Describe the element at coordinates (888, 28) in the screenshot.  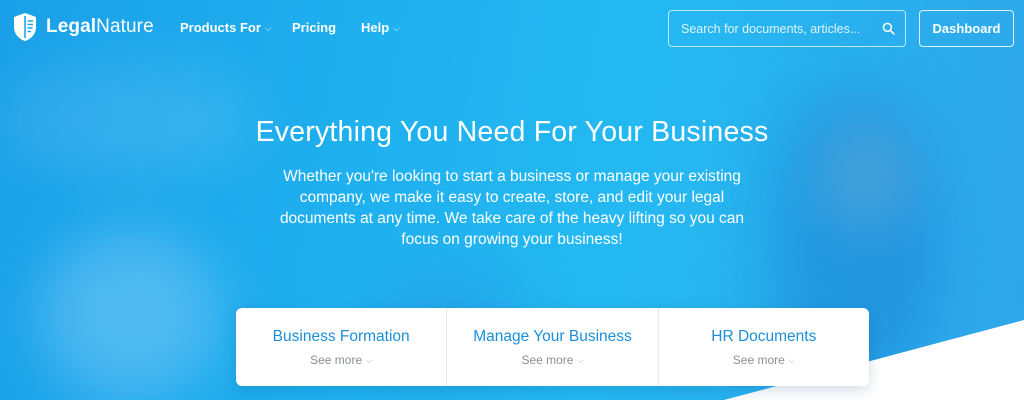
I see `search-icon` at that location.